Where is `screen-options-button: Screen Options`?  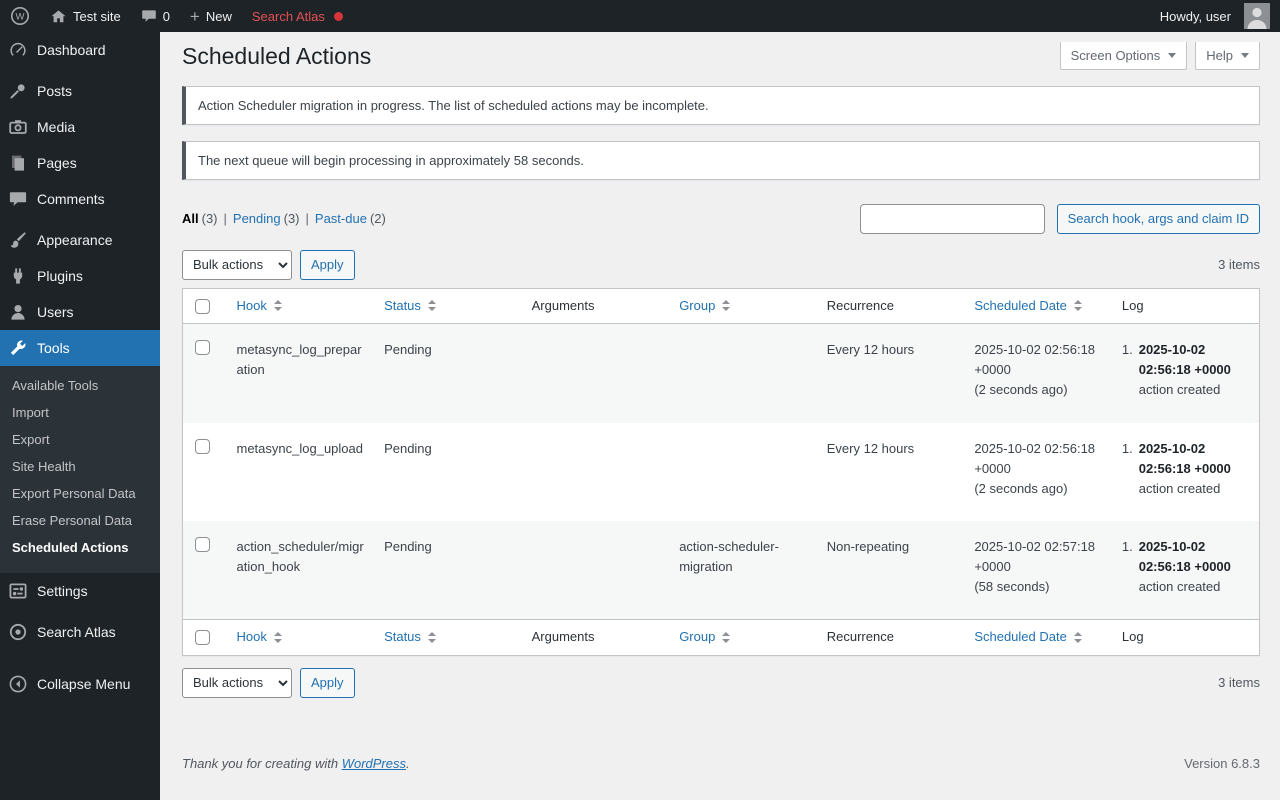 screen-options-button: Screen Options is located at coordinates (1123, 56).